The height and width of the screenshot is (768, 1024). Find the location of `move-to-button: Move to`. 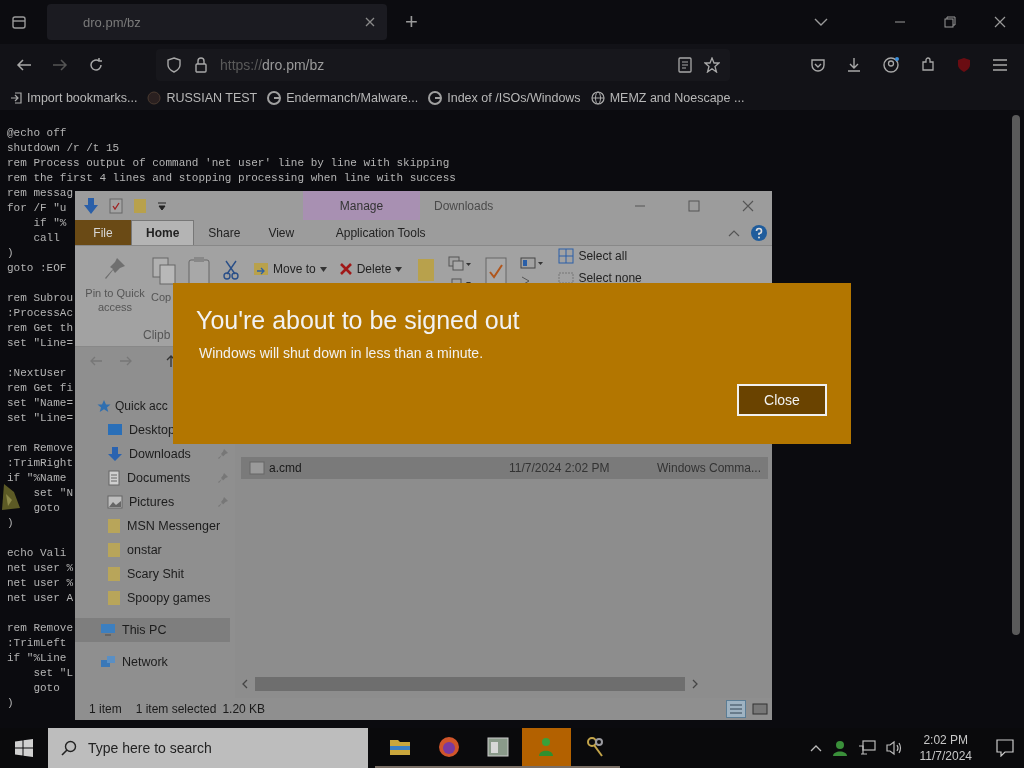

move-to-button: Move to is located at coordinates (290, 269).